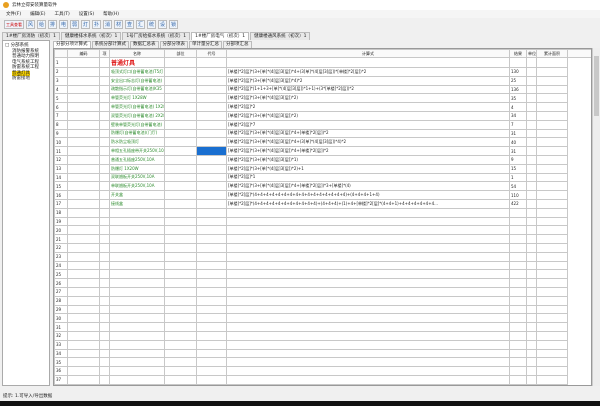 The width and height of the screenshot is (600, 406). I want to click on table-row: 22, so click(323, 247).